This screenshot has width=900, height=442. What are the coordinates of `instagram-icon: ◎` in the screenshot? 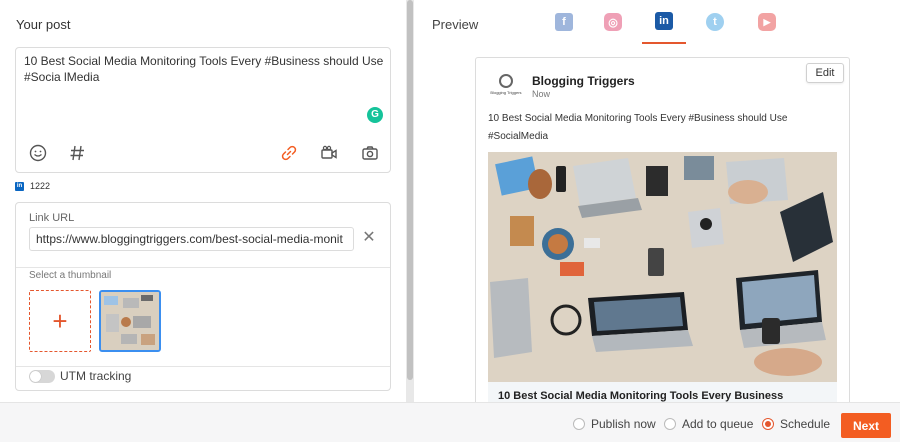 It's located at (613, 22).